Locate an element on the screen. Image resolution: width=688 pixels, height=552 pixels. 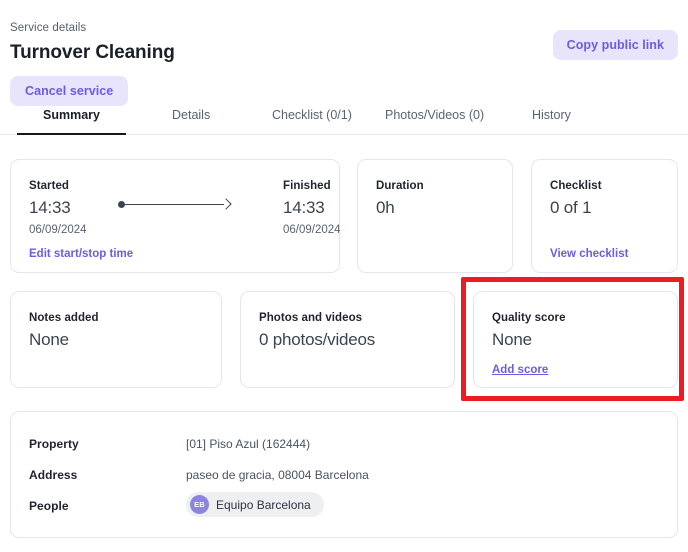
photos-and-videos-value: 0 photos/videos is located at coordinates (317, 339).